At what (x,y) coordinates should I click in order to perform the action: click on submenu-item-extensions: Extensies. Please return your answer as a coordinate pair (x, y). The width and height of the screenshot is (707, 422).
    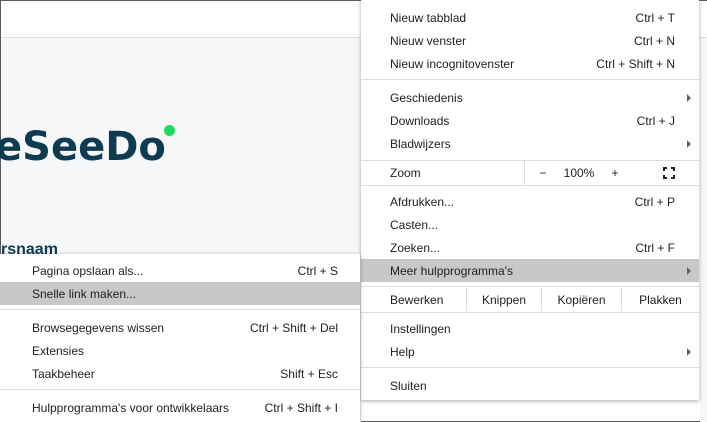
    Looking at the image, I should click on (180, 350).